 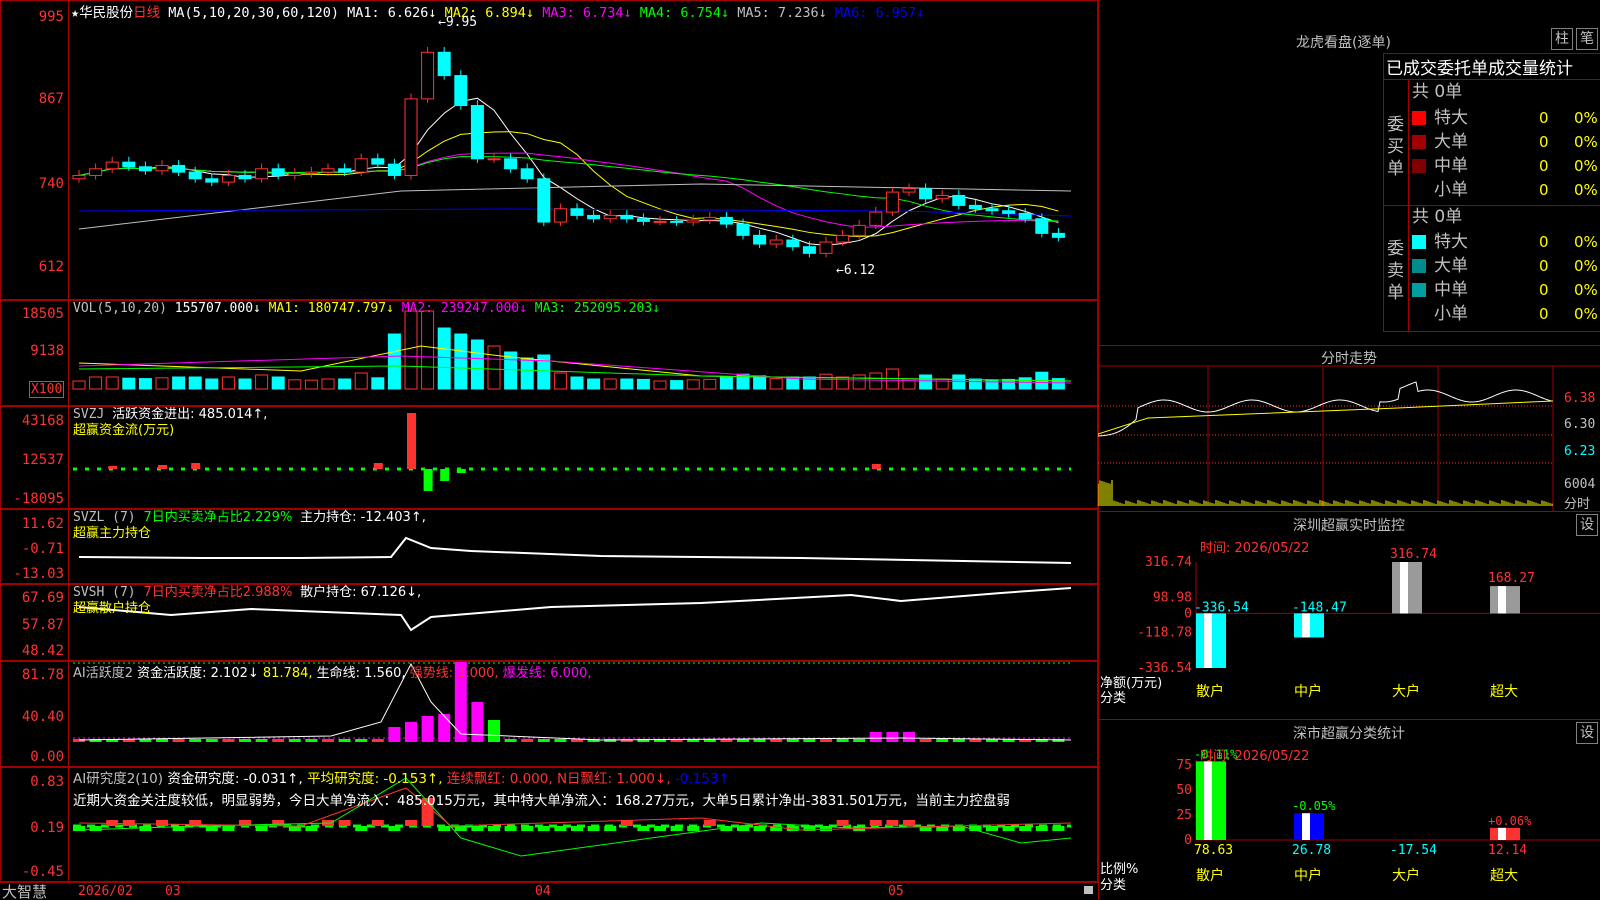 What do you see at coordinates (218, 517) in the screenshot?
I see `svzl-ratio: 7日内买卖净占比2.229%` at bounding box center [218, 517].